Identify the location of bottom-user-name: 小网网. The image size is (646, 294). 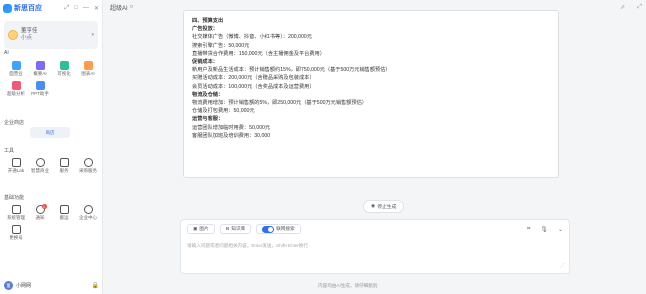
(24, 286).